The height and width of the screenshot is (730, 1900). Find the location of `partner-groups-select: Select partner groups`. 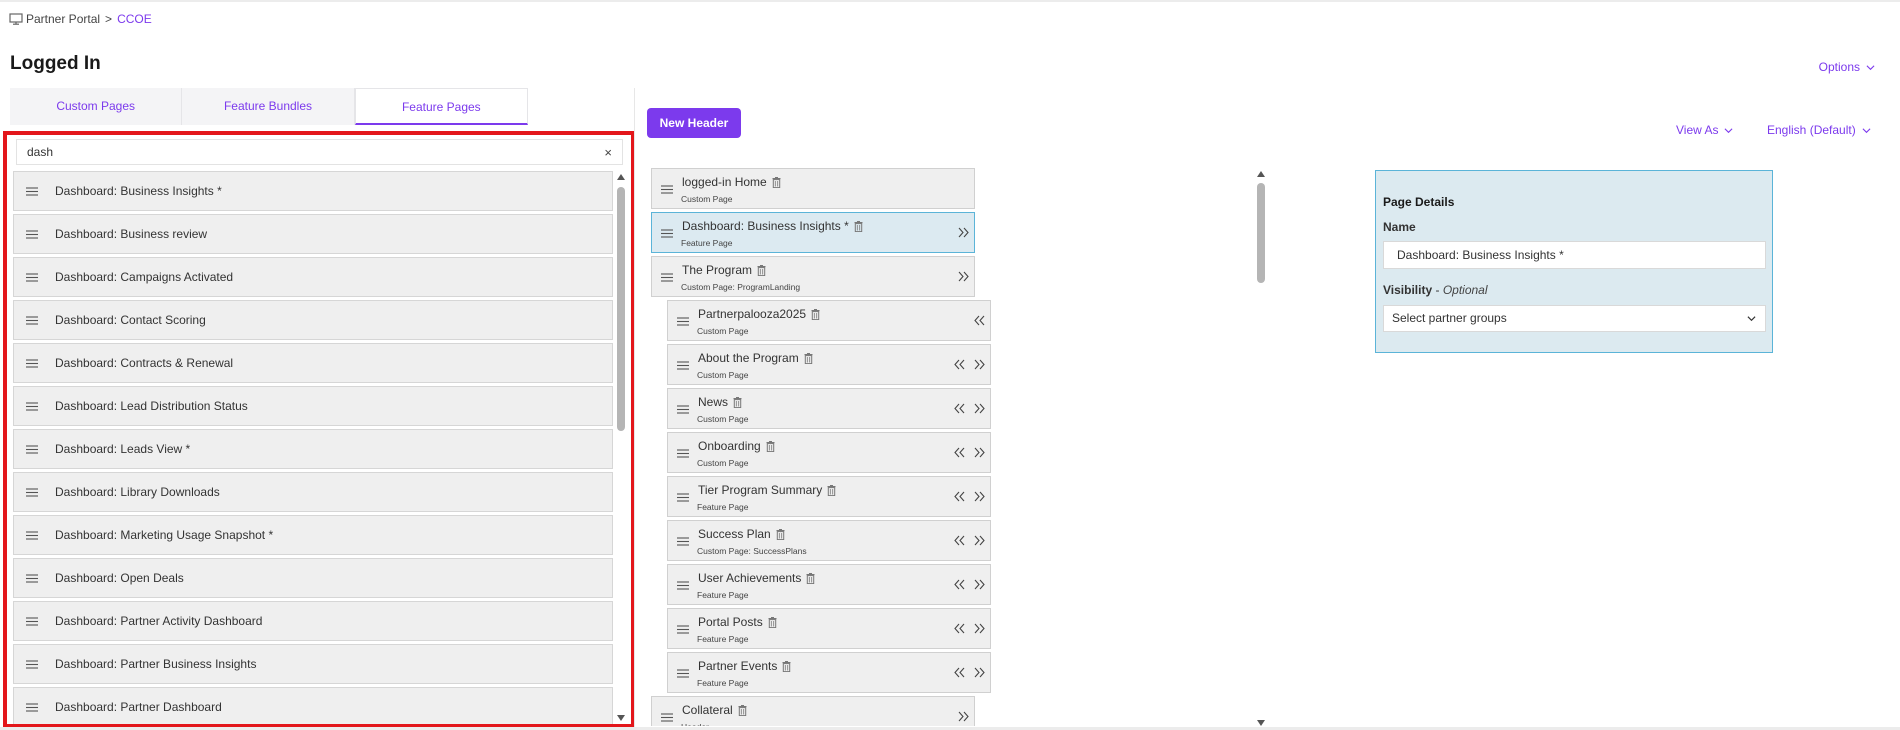

partner-groups-select: Select partner groups is located at coordinates (1574, 318).